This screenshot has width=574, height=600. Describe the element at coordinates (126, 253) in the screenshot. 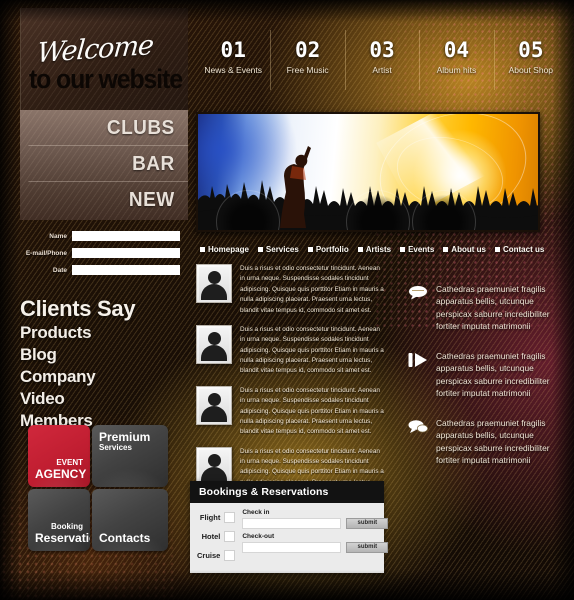

I see `email-phone-input` at that location.